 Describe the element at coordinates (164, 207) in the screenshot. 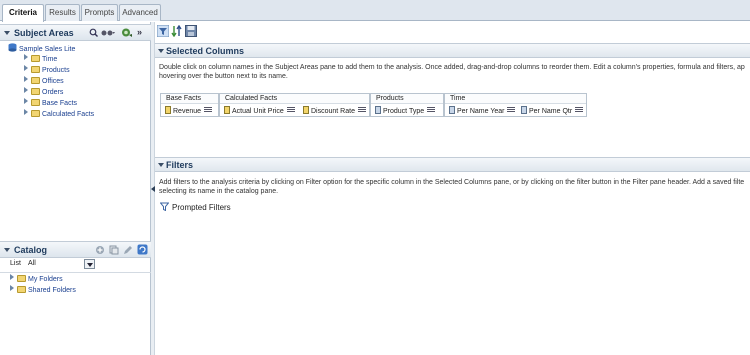

I see `filter-icon` at that location.